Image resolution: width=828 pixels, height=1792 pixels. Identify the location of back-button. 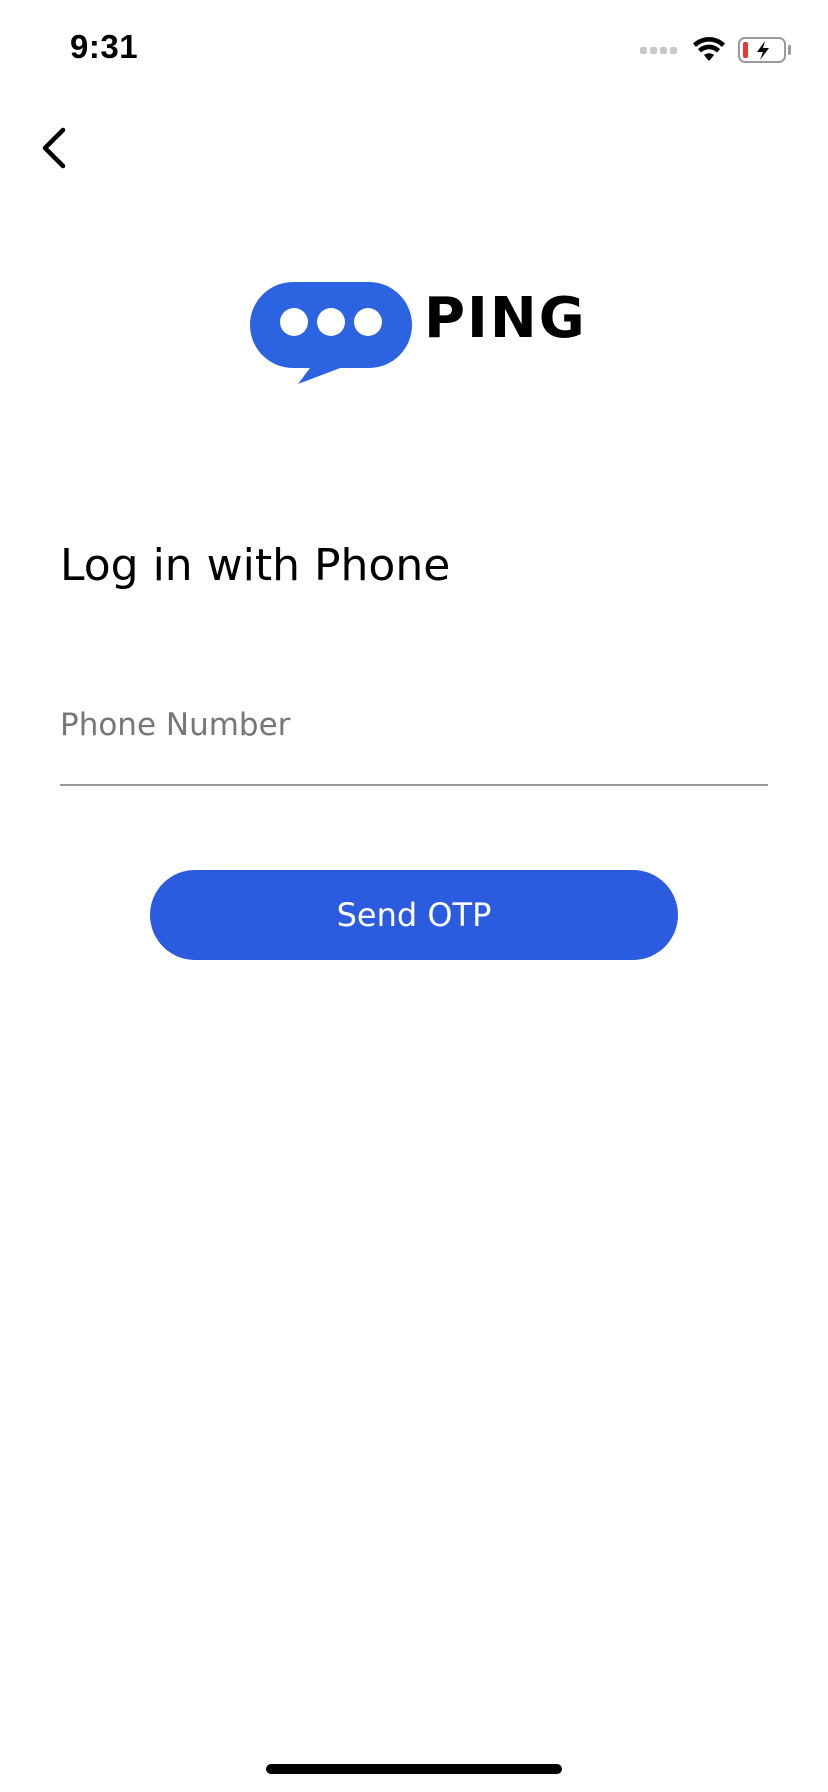
(54, 148).